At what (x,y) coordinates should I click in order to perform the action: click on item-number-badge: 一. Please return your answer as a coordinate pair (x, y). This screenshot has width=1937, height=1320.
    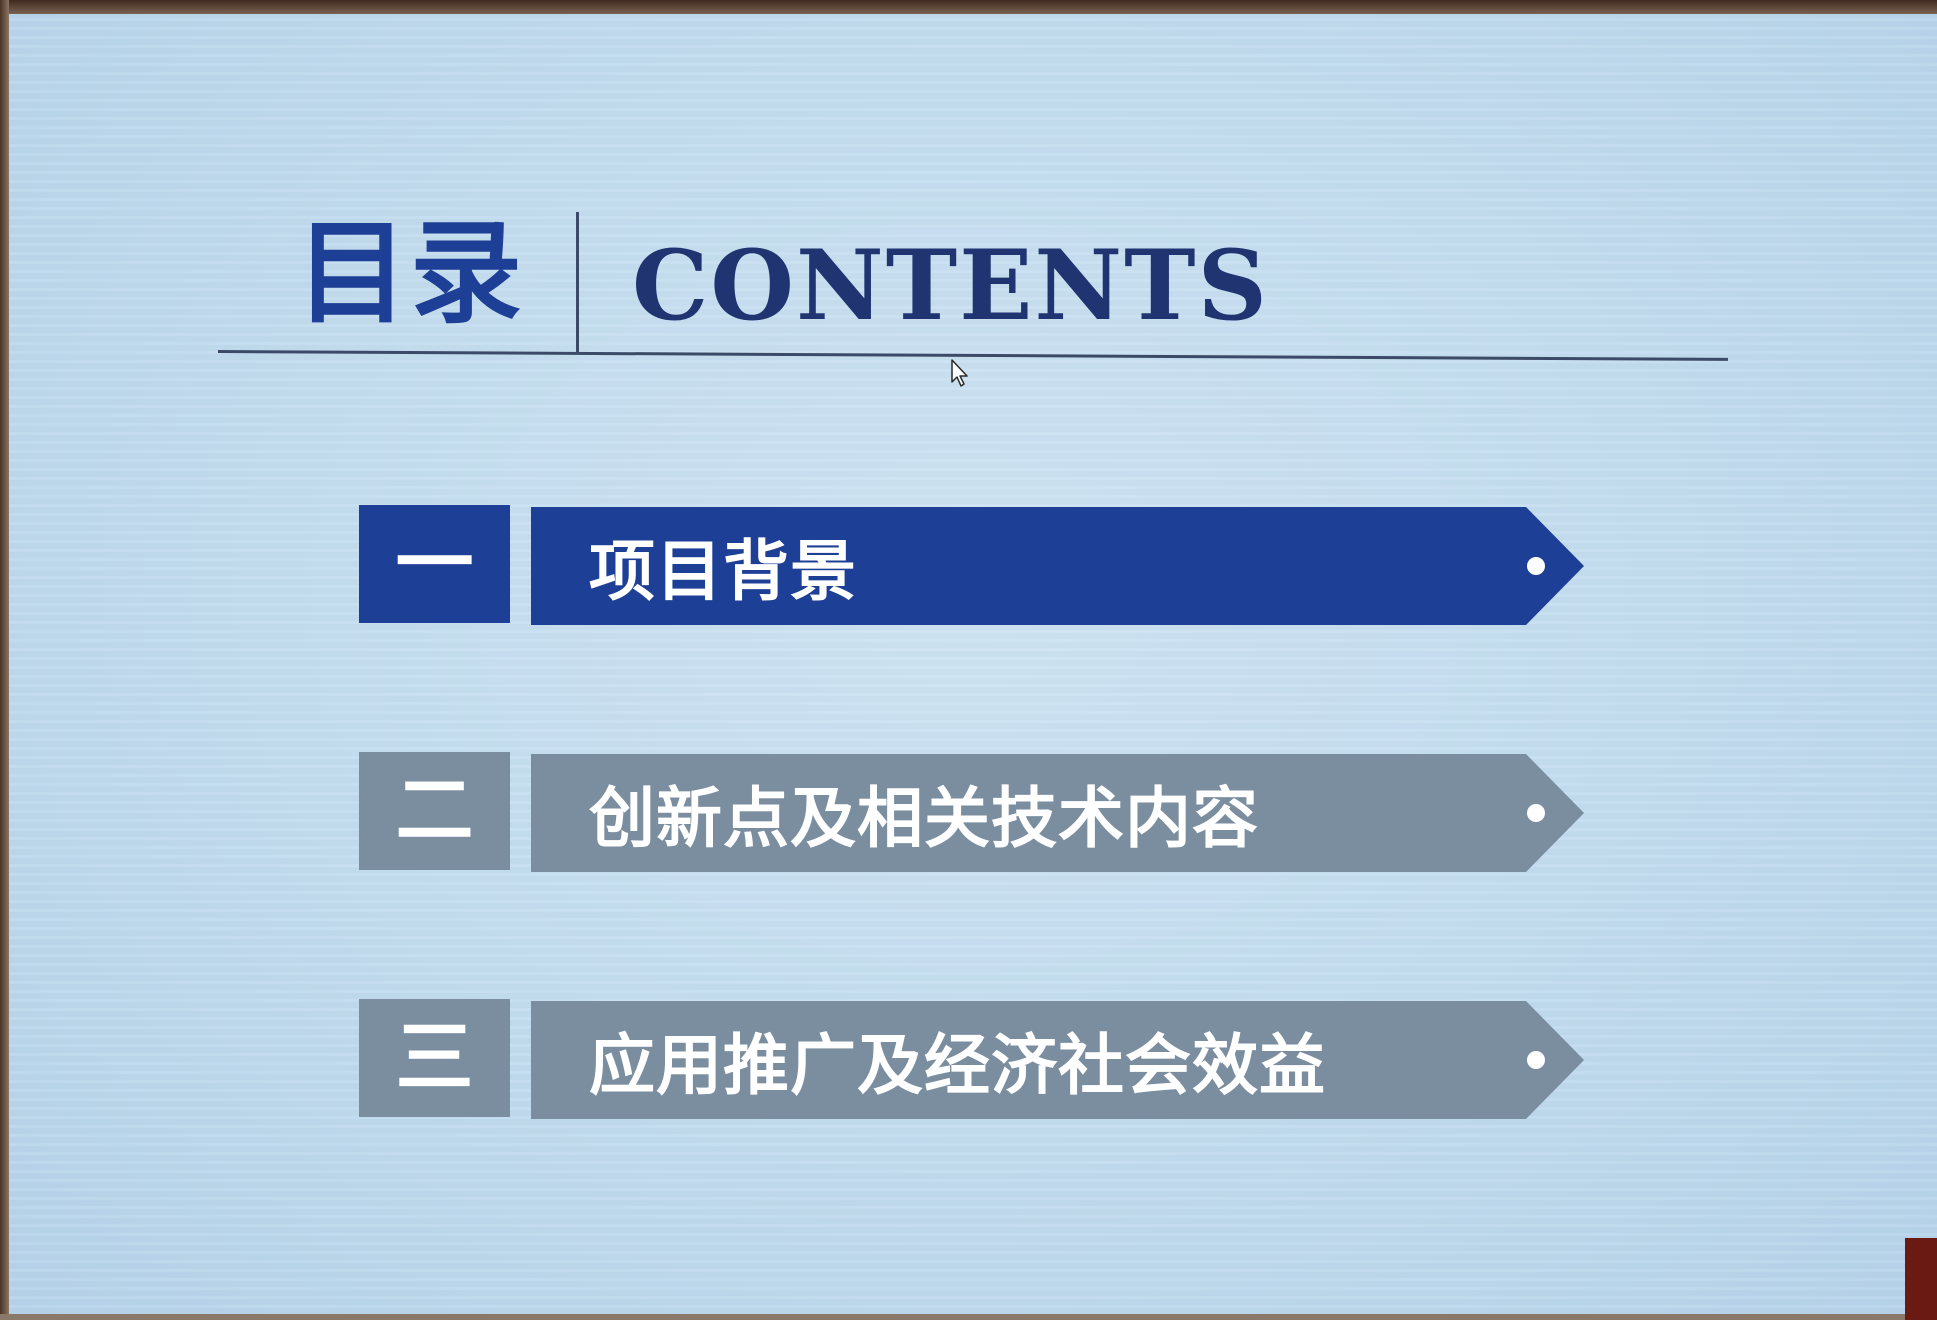
    Looking at the image, I should click on (434, 564).